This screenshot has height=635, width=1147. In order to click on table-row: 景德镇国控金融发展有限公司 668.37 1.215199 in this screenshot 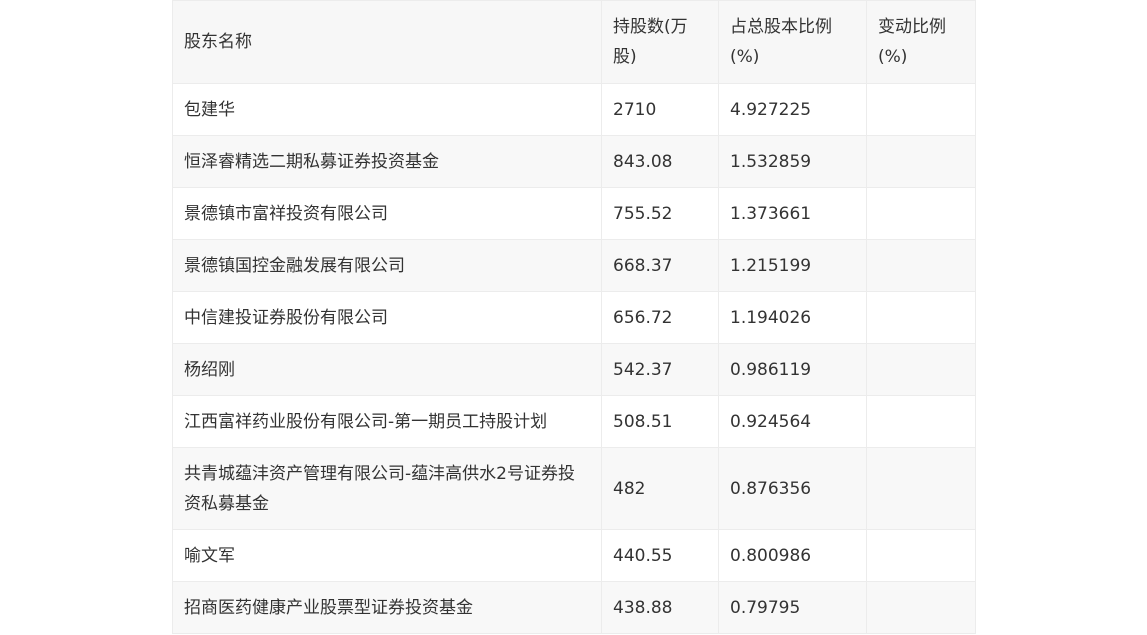, I will do `click(574, 265)`.